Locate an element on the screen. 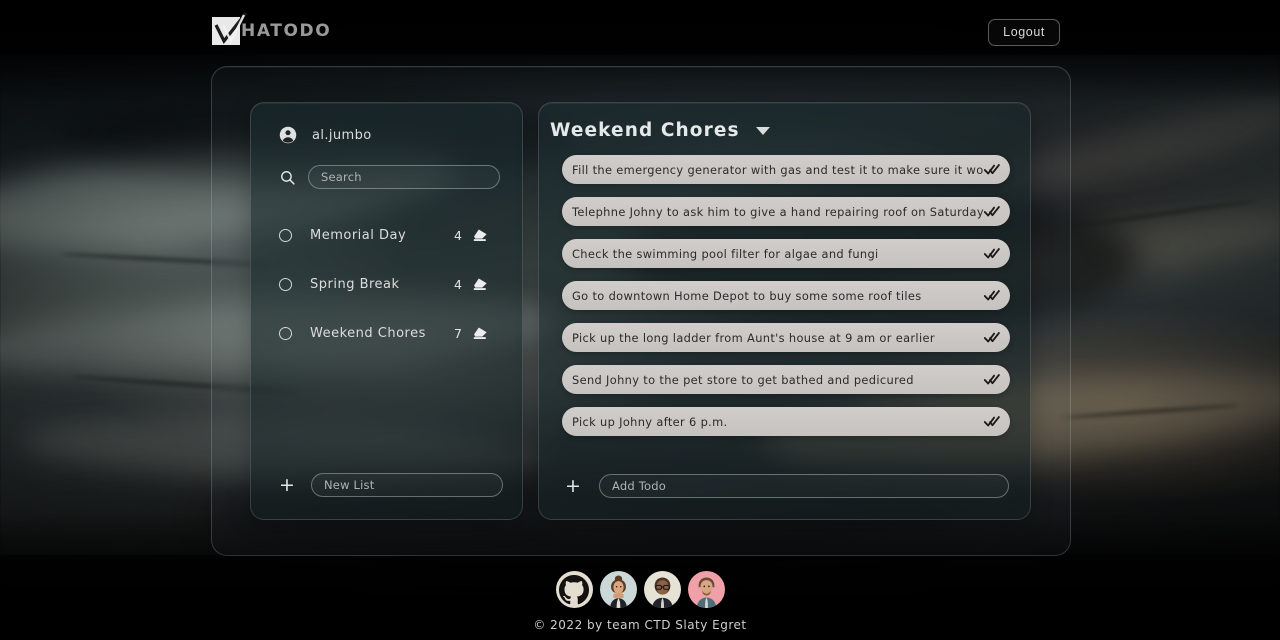 The image size is (1280, 640). todo-item: Pick up Johny after 6 p.m. is located at coordinates (786, 421).